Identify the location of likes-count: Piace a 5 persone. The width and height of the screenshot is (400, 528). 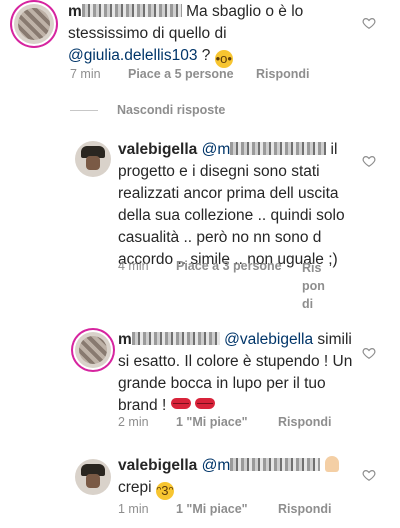
(192, 74).